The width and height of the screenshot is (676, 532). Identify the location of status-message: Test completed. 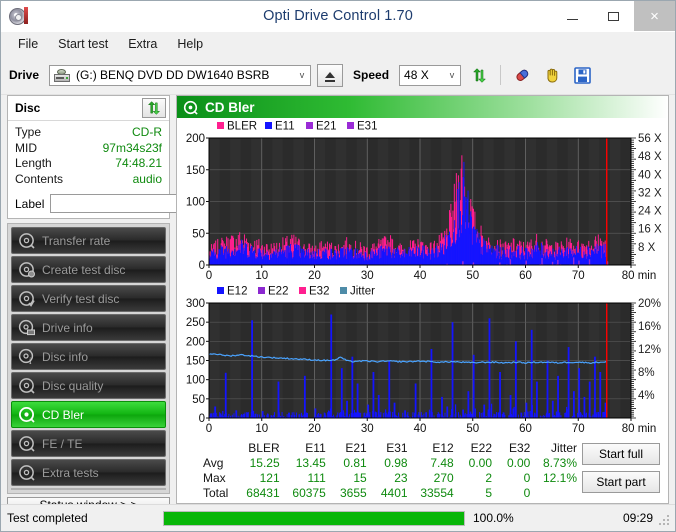
(47, 518).